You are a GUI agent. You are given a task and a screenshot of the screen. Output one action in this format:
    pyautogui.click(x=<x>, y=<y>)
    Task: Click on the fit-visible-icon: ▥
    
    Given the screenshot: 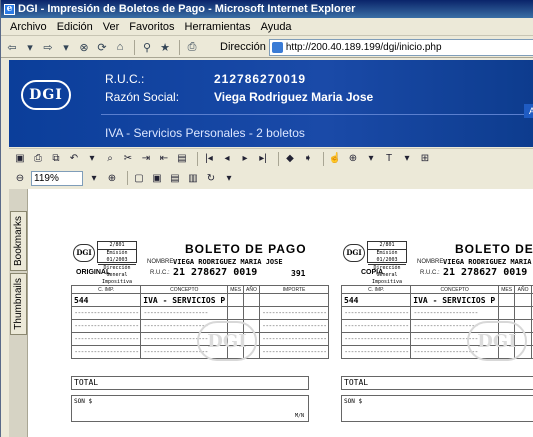 What is the action you would take?
    pyautogui.click(x=193, y=178)
    